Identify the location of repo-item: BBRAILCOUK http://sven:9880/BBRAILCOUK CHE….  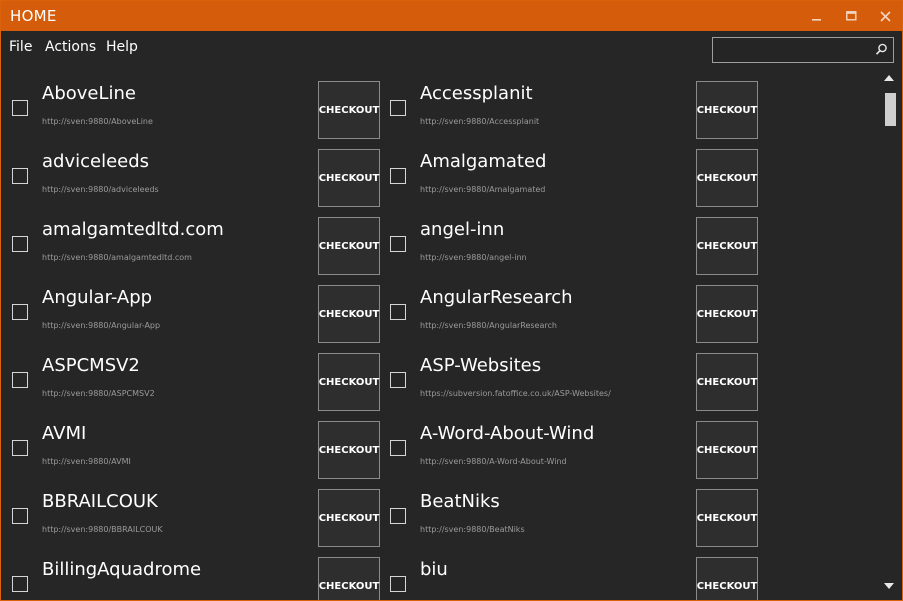
(191, 519).